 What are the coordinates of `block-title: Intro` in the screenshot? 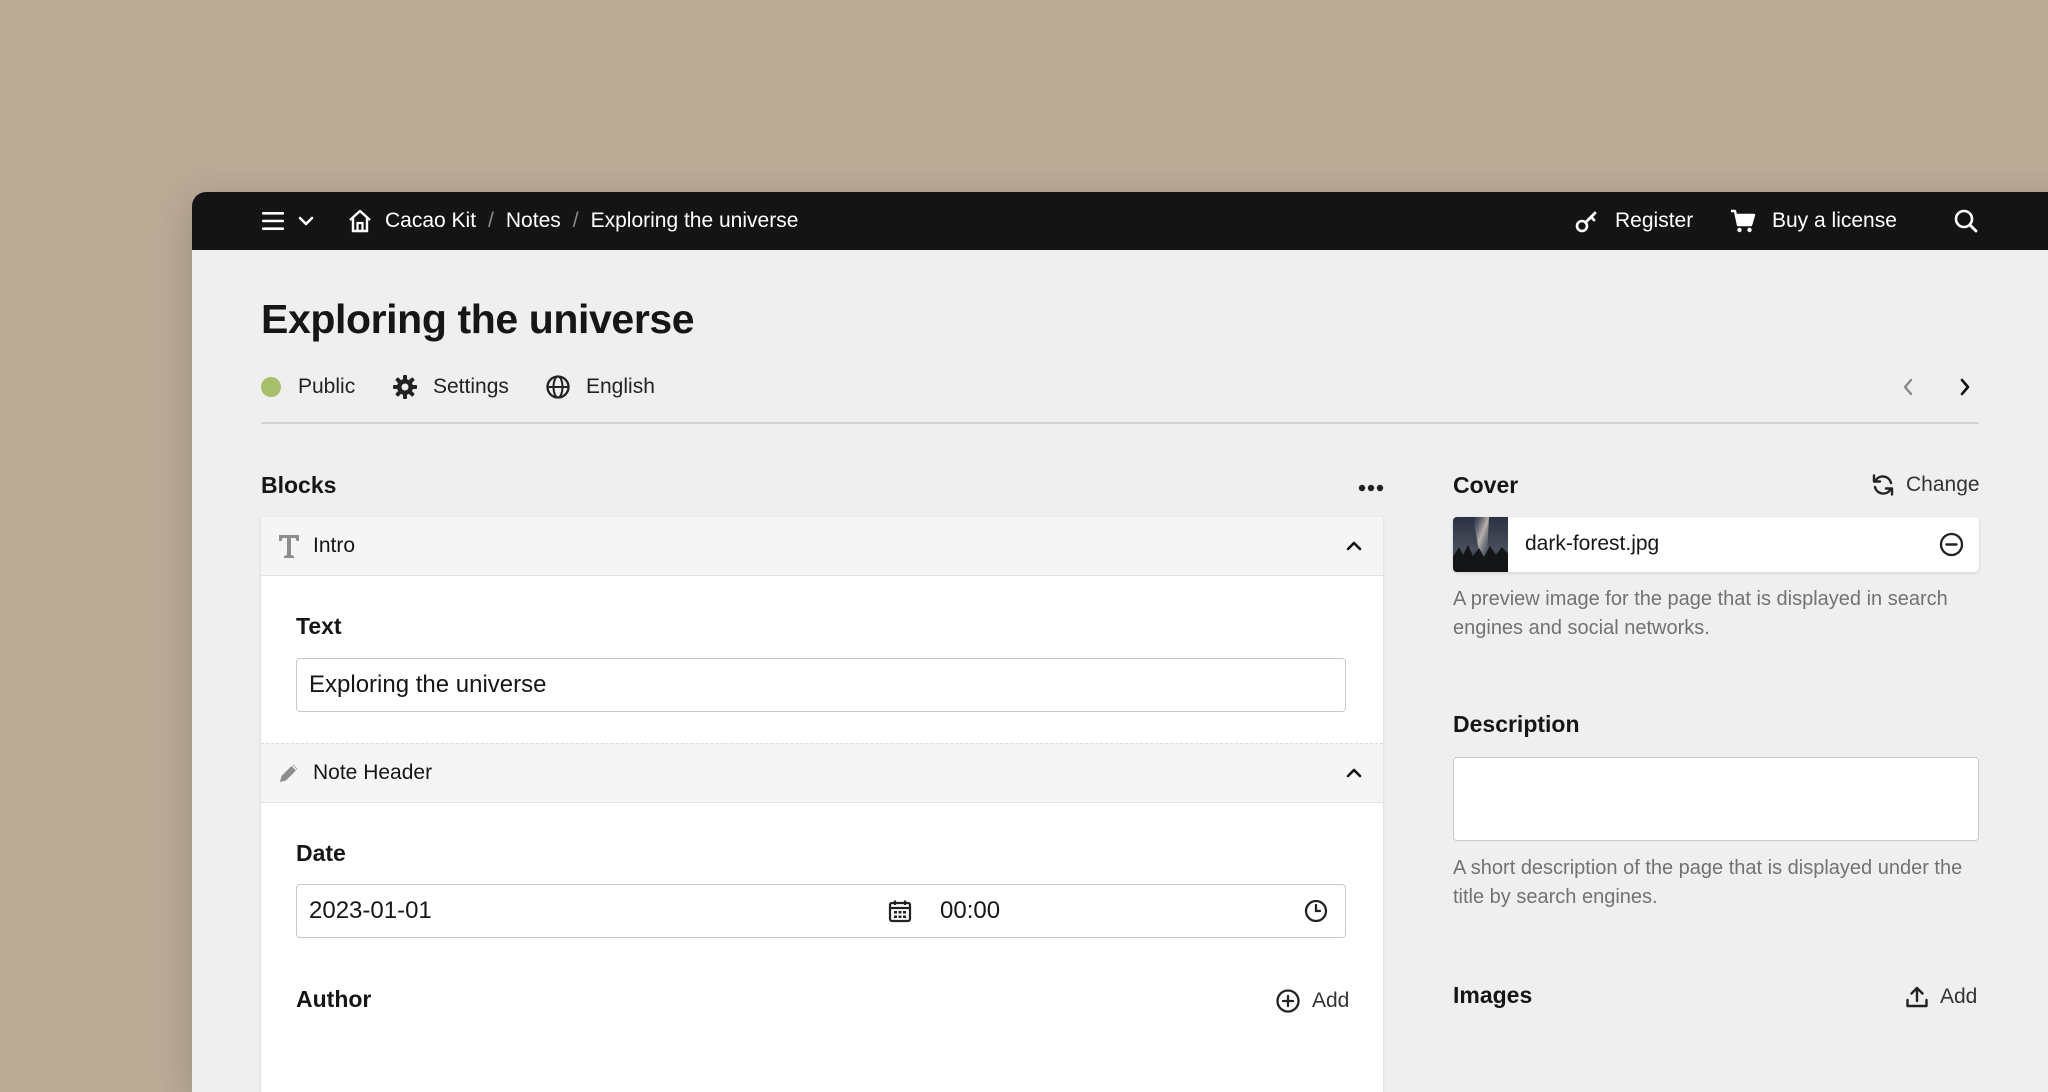 It's located at (334, 545).